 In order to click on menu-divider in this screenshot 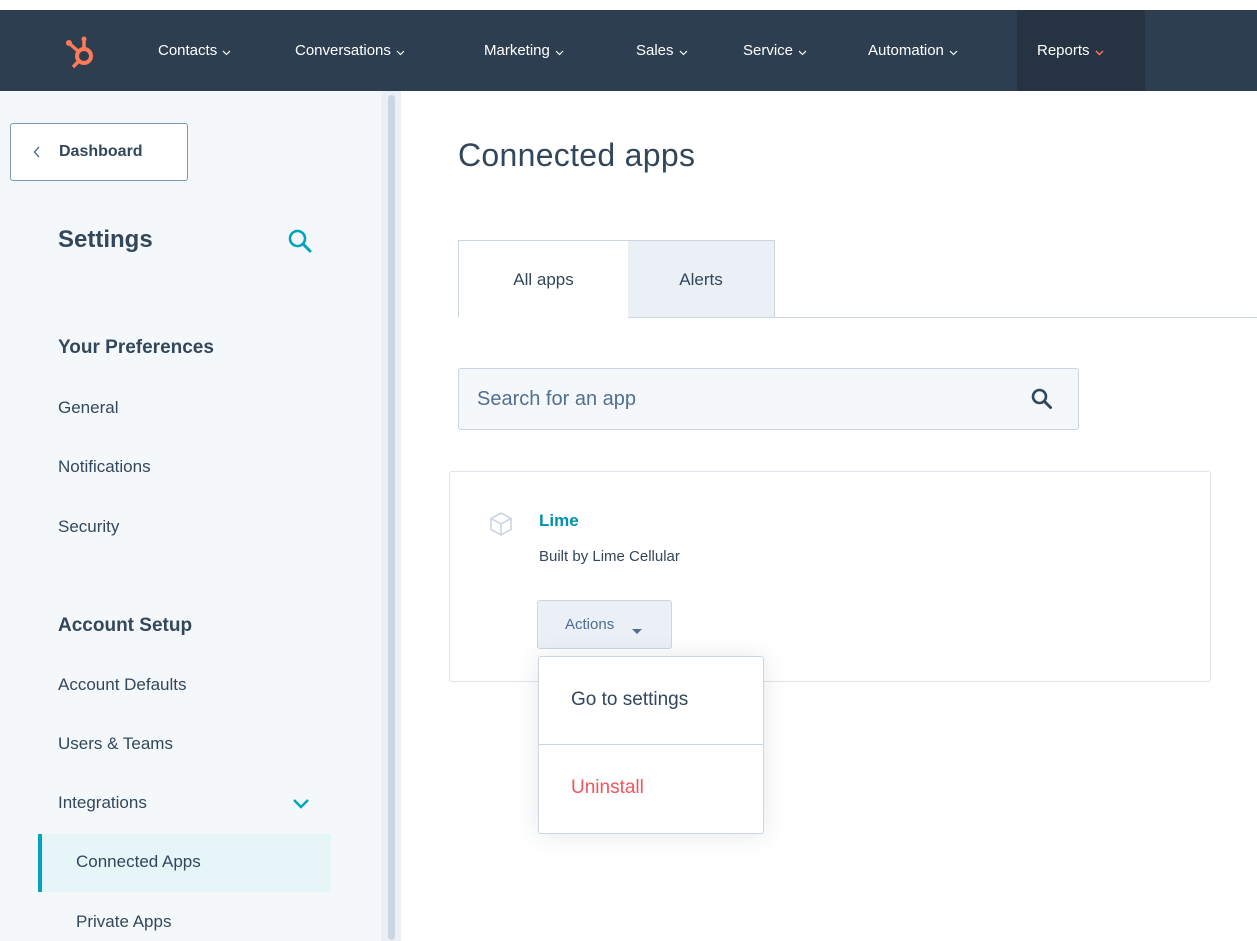, I will do `click(651, 744)`.